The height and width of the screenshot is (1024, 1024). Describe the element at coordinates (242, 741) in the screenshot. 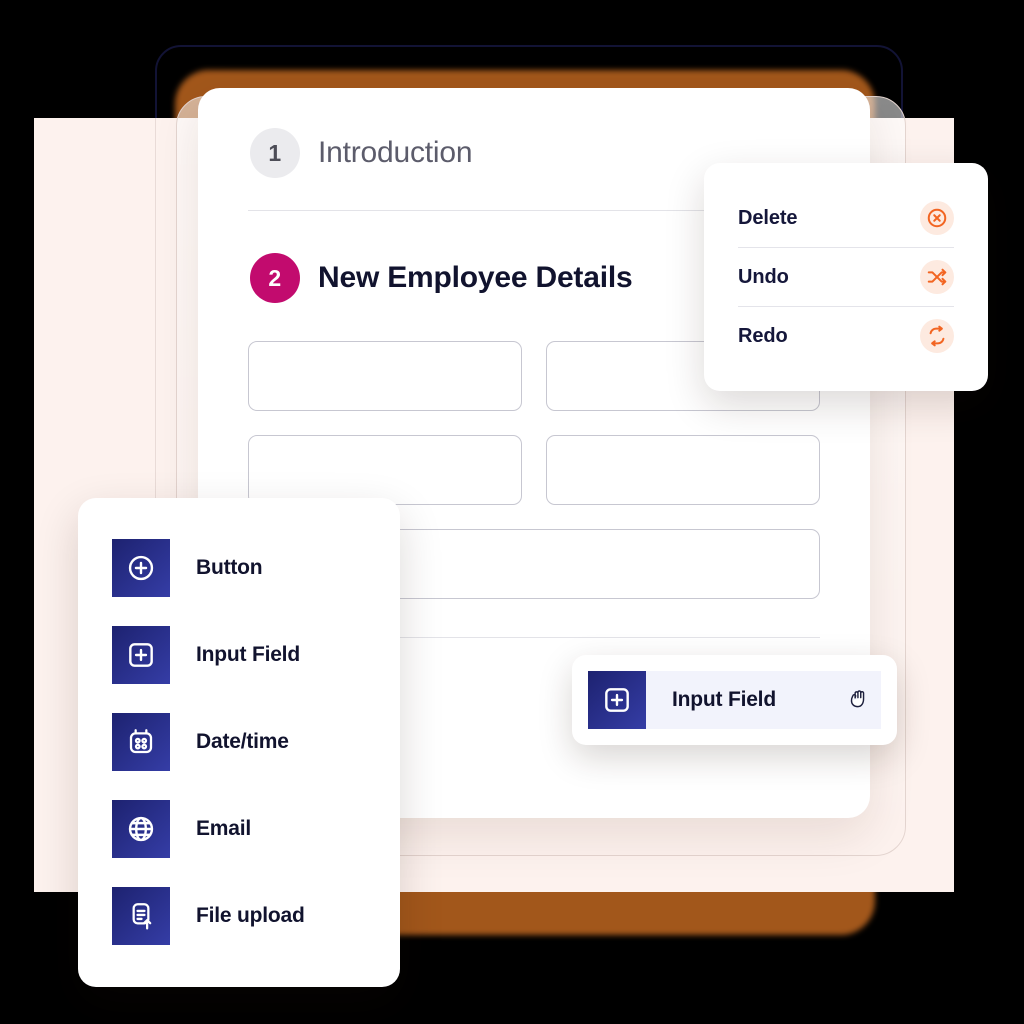

I see `palette-label-date-time: Date/time` at that location.